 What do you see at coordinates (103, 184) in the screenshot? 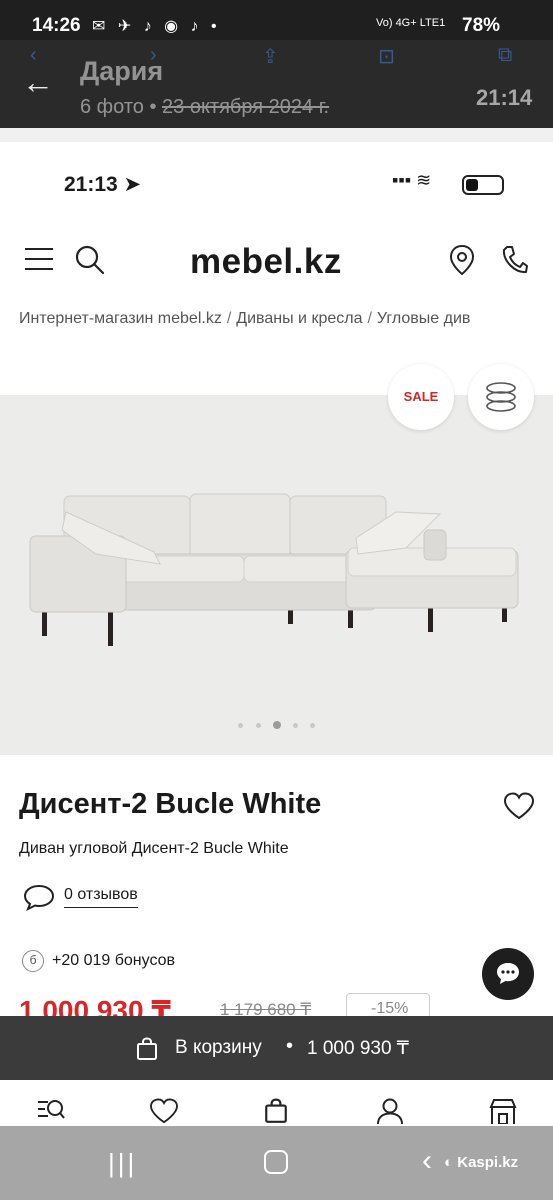
I see `ios-clock: 21:13 ➤` at bounding box center [103, 184].